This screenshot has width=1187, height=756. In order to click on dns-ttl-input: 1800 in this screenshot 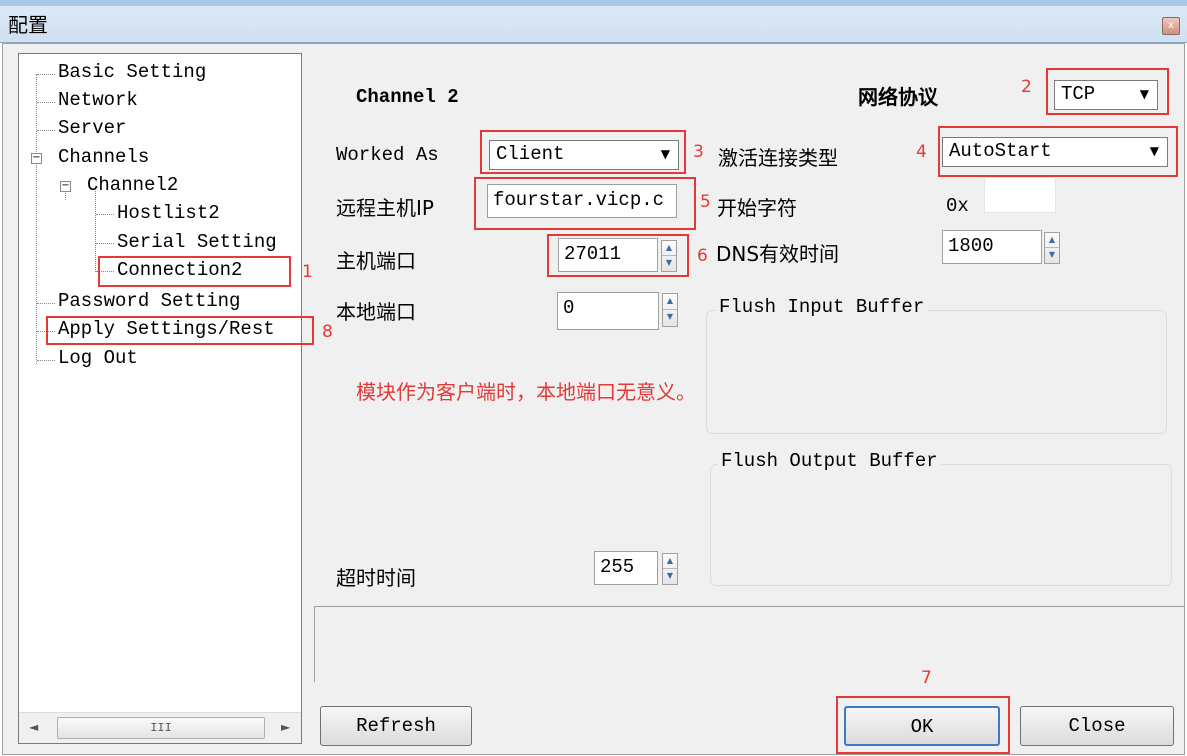, I will do `click(992, 247)`.